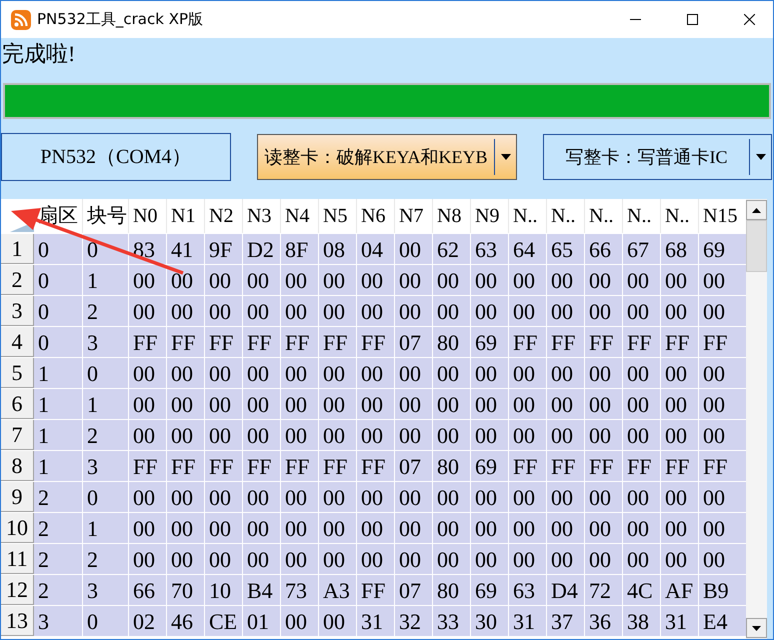 This screenshot has height=640, width=774. Describe the element at coordinates (186, 216) in the screenshot. I see `column-header: N1` at that location.